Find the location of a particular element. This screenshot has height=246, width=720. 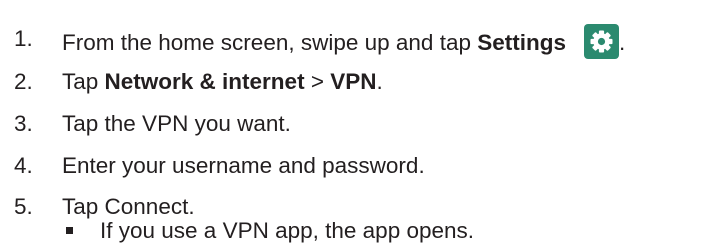

step-text-lead: Tap is located at coordinates (83, 81).